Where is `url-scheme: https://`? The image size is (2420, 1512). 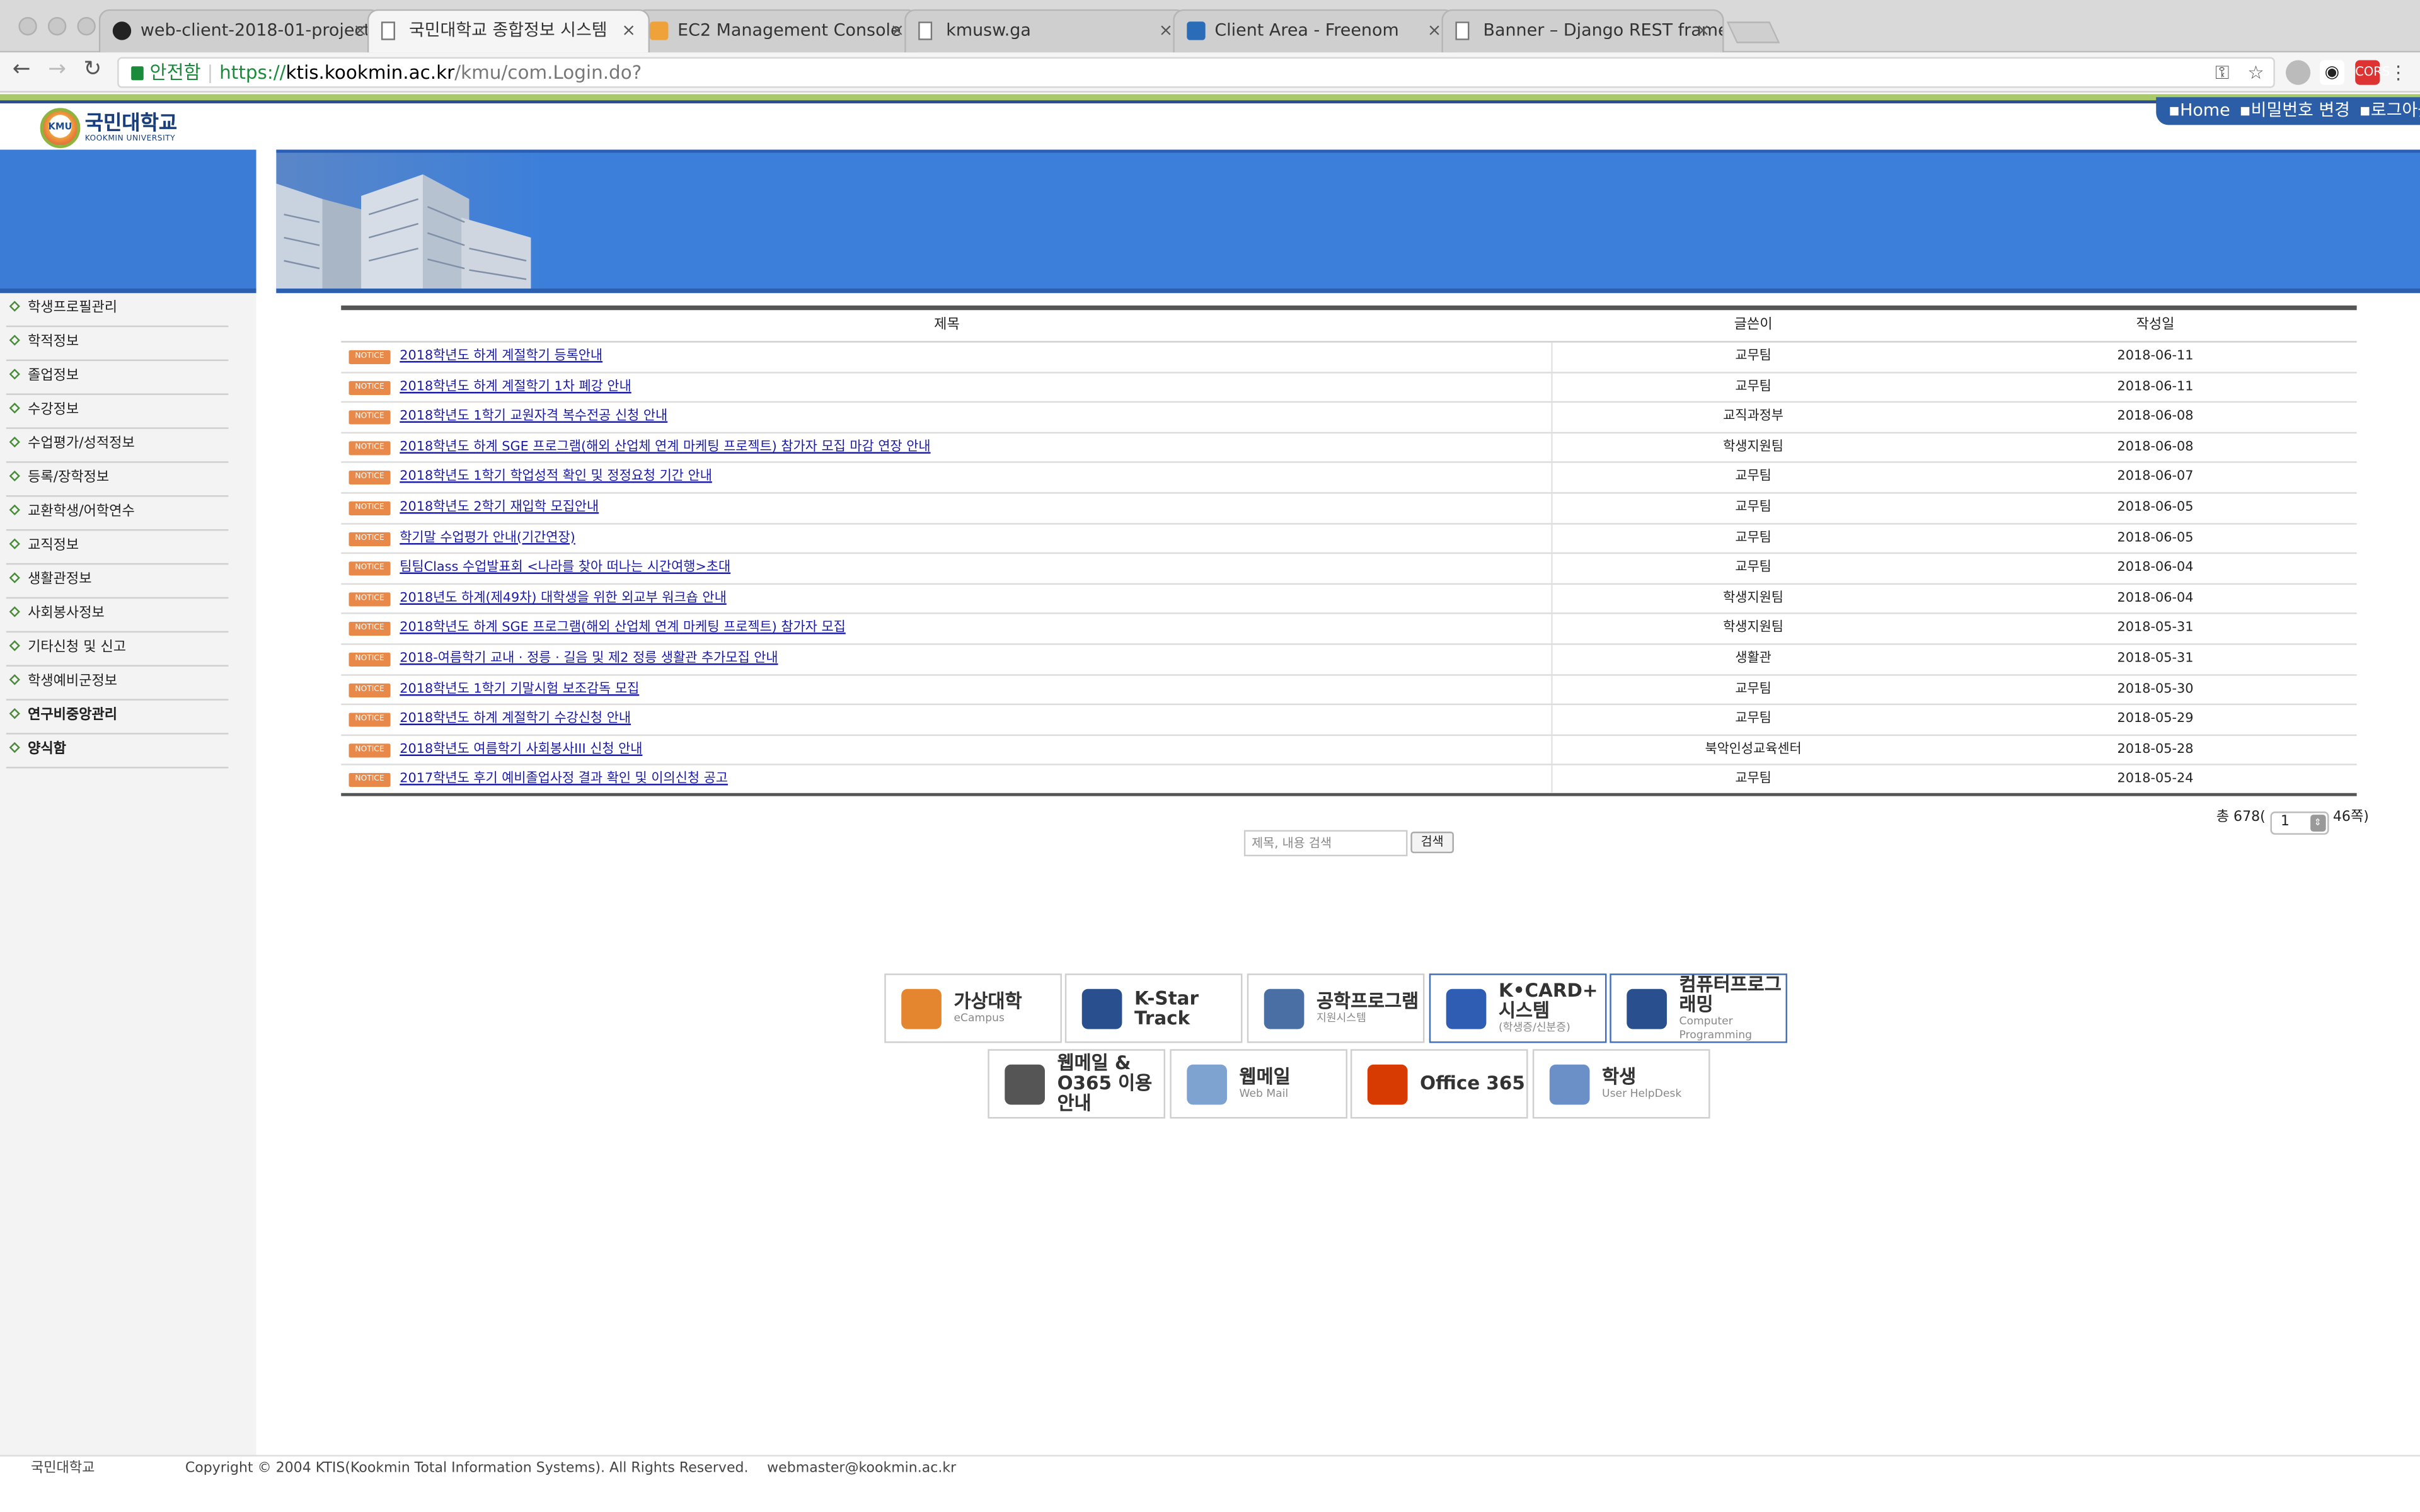
url-scheme: https:// is located at coordinates (253, 72).